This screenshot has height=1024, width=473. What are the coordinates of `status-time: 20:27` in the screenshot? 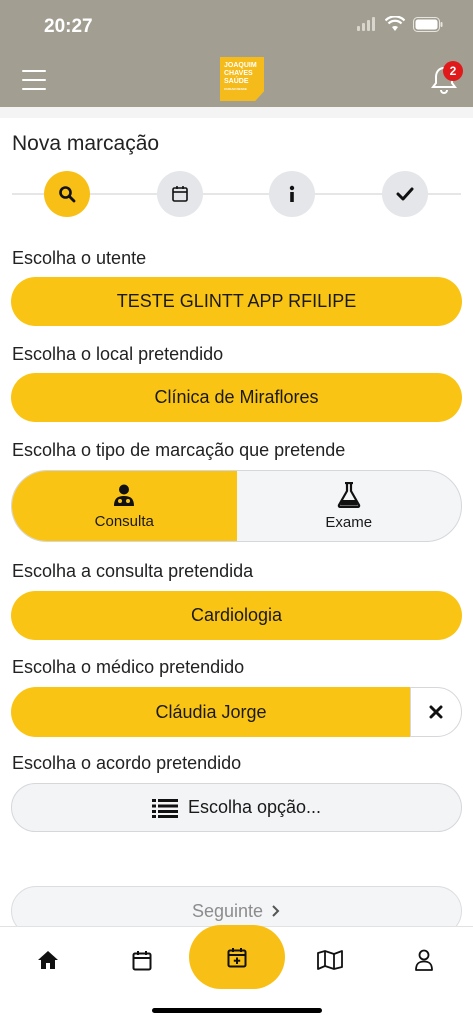 It's located at (68, 26).